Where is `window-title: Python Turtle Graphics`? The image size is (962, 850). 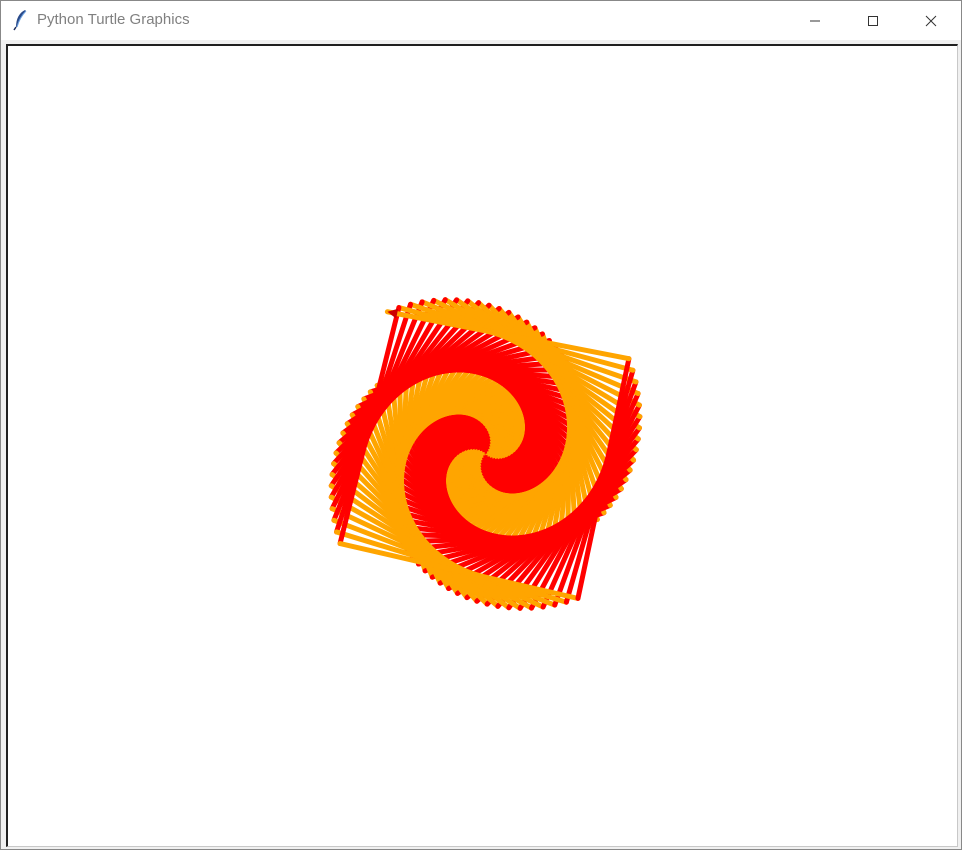
window-title: Python Turtle Graphics is located at coordinates (113, 19).